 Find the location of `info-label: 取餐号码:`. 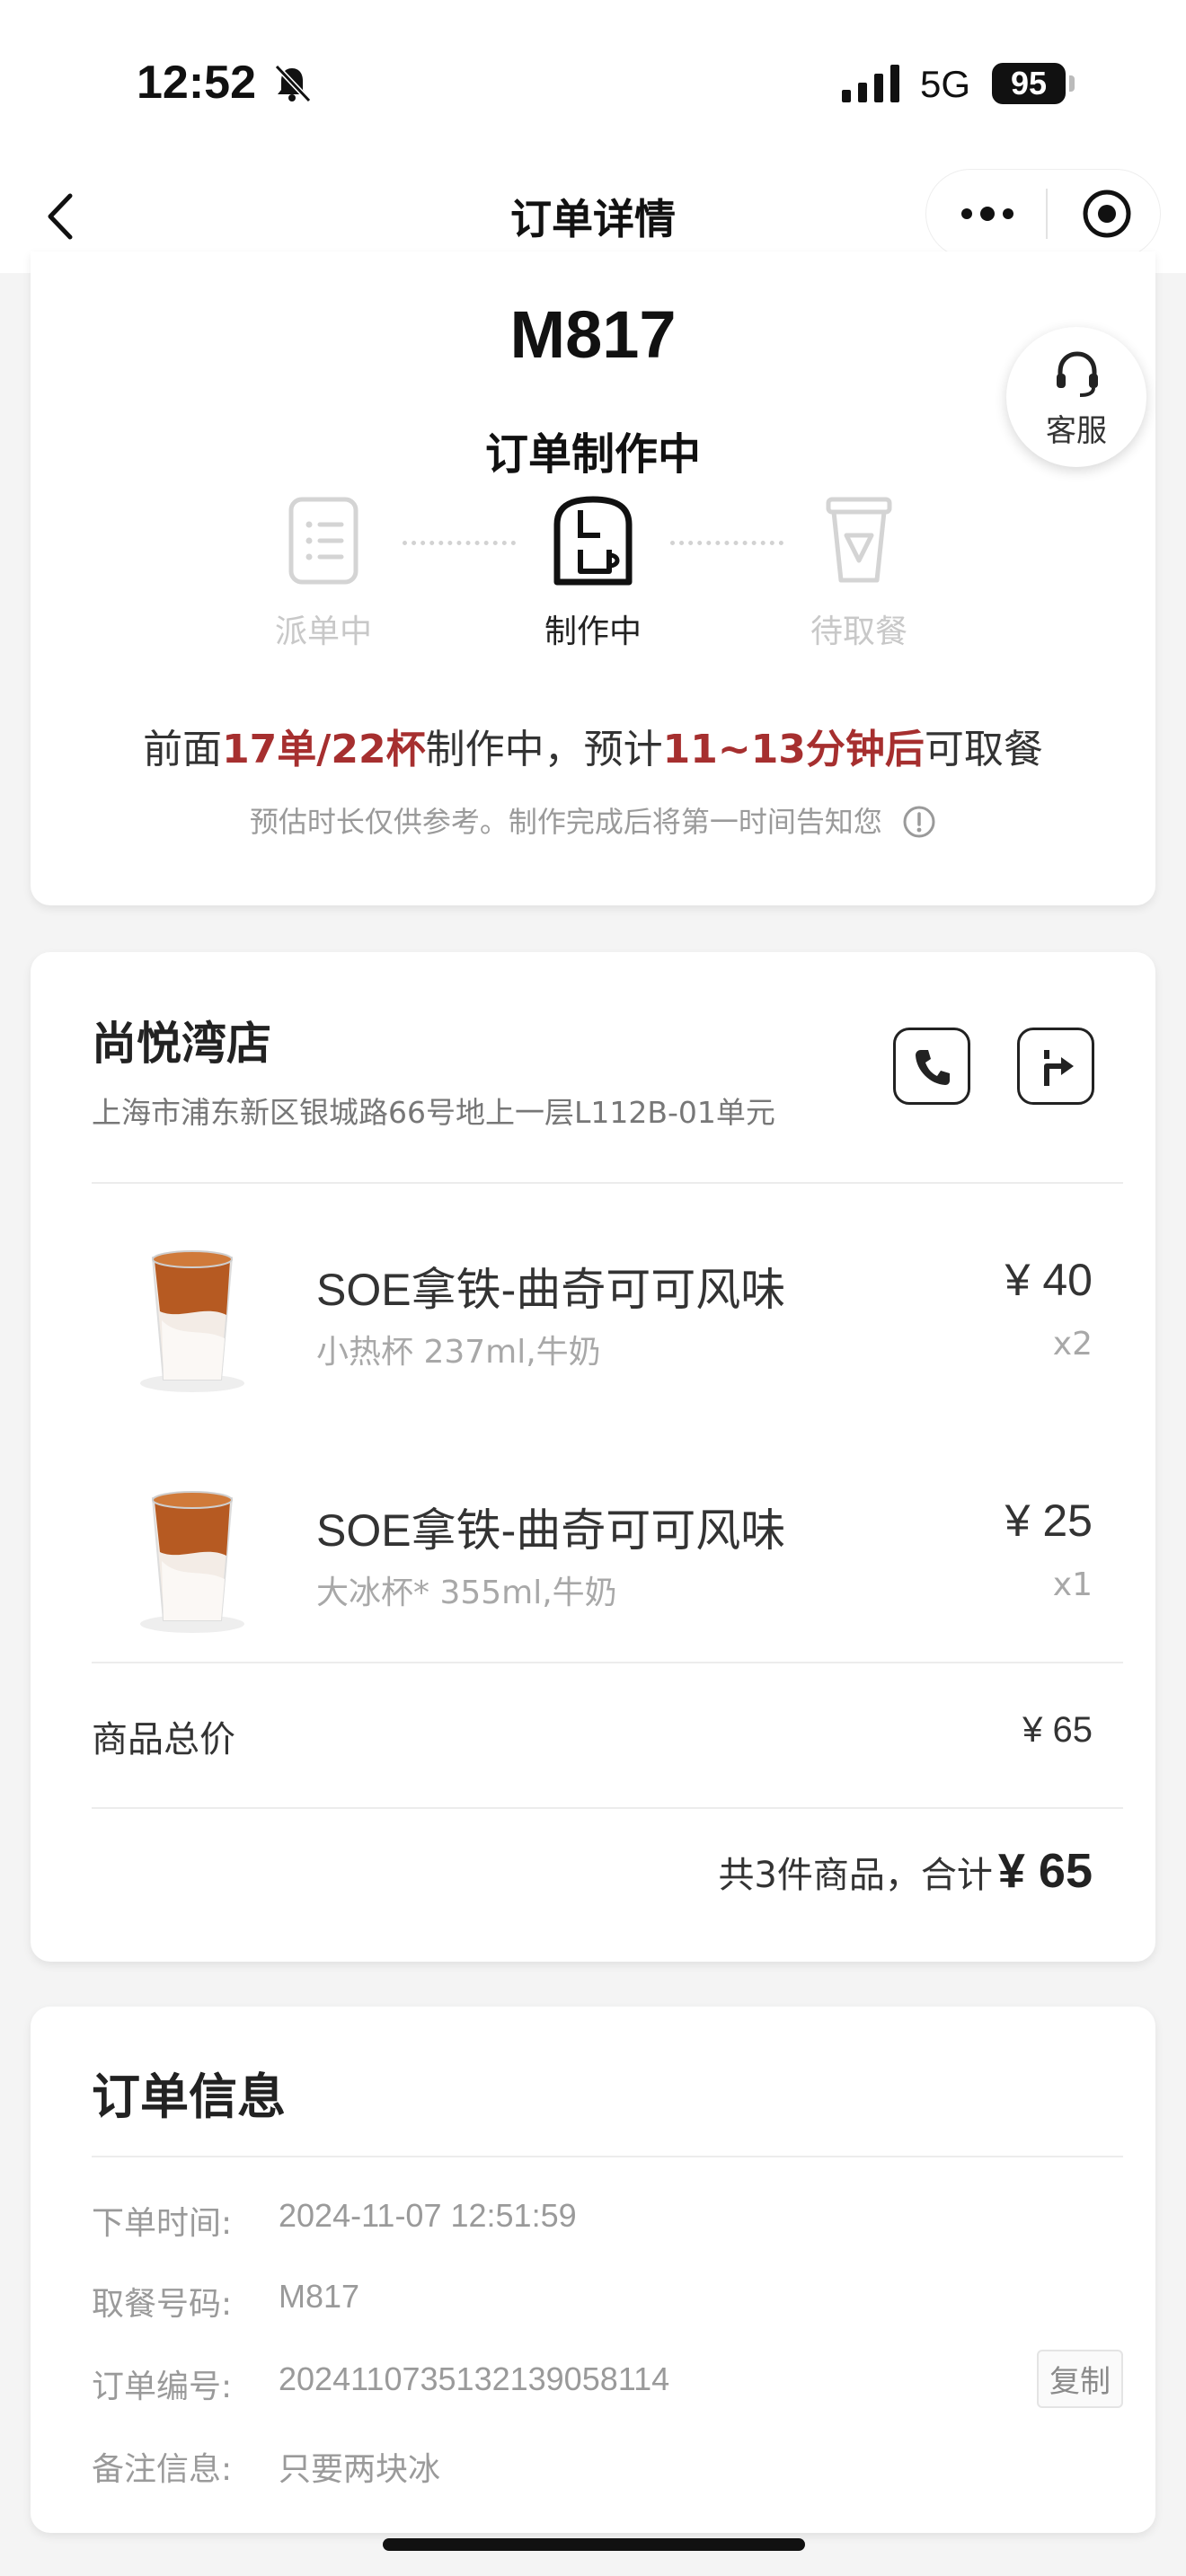

info-label: 取餐号码: is located at coordinates (162, 2304).